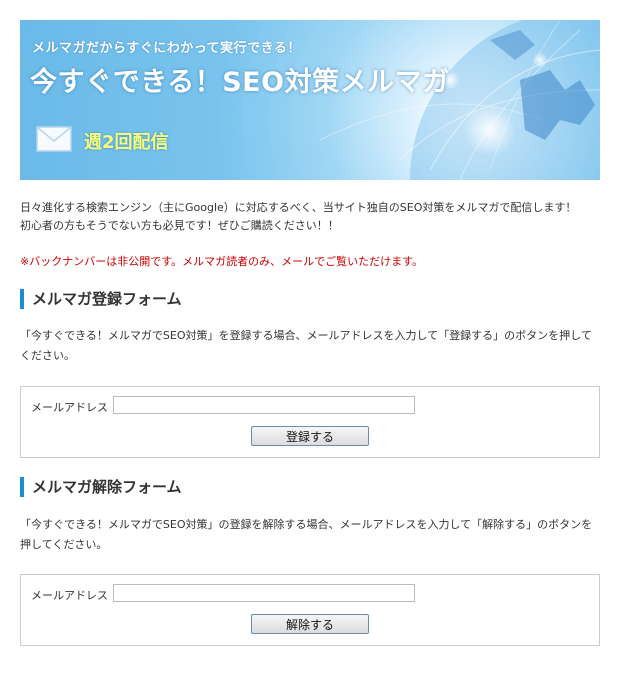  I want to click on unregister-button: 解除する, so click(310, 624).